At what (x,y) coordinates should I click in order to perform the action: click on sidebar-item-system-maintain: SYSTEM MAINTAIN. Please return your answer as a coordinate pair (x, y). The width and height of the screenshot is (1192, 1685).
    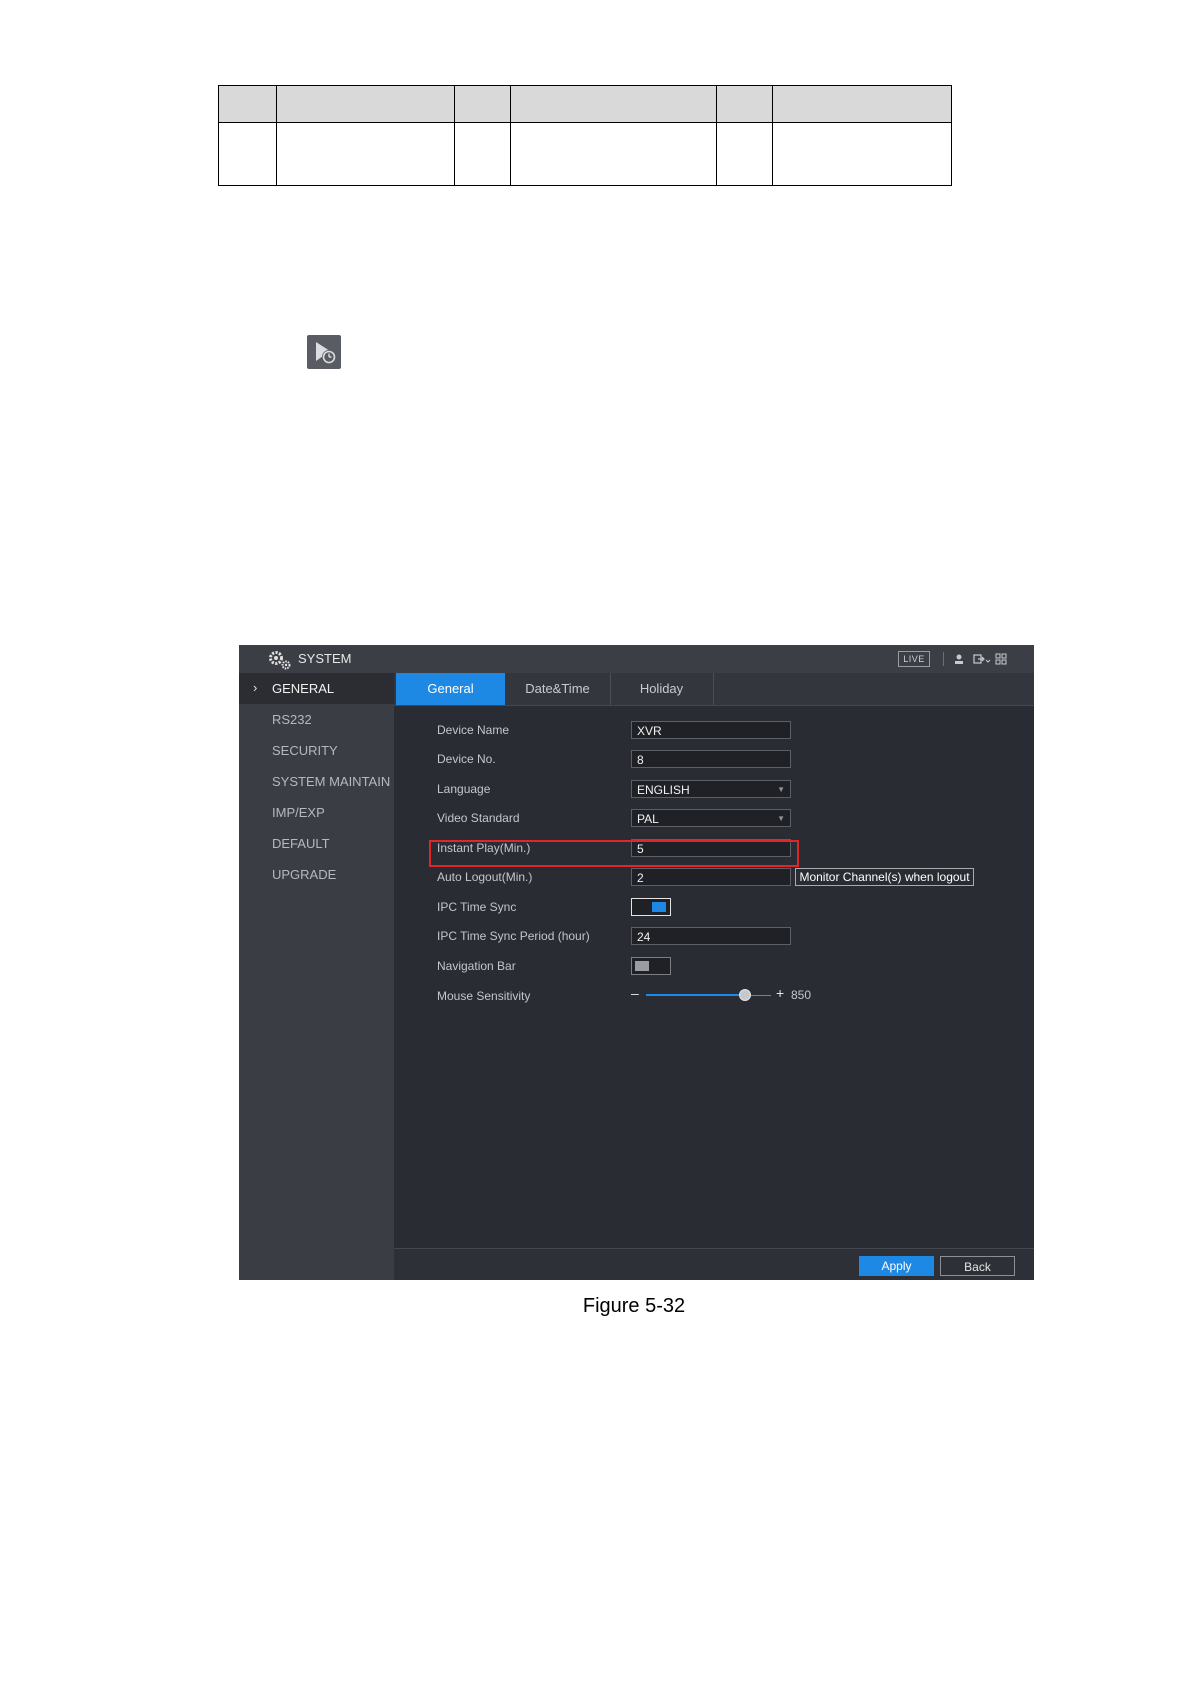
    Looking at the image, I should click on (316, 781).